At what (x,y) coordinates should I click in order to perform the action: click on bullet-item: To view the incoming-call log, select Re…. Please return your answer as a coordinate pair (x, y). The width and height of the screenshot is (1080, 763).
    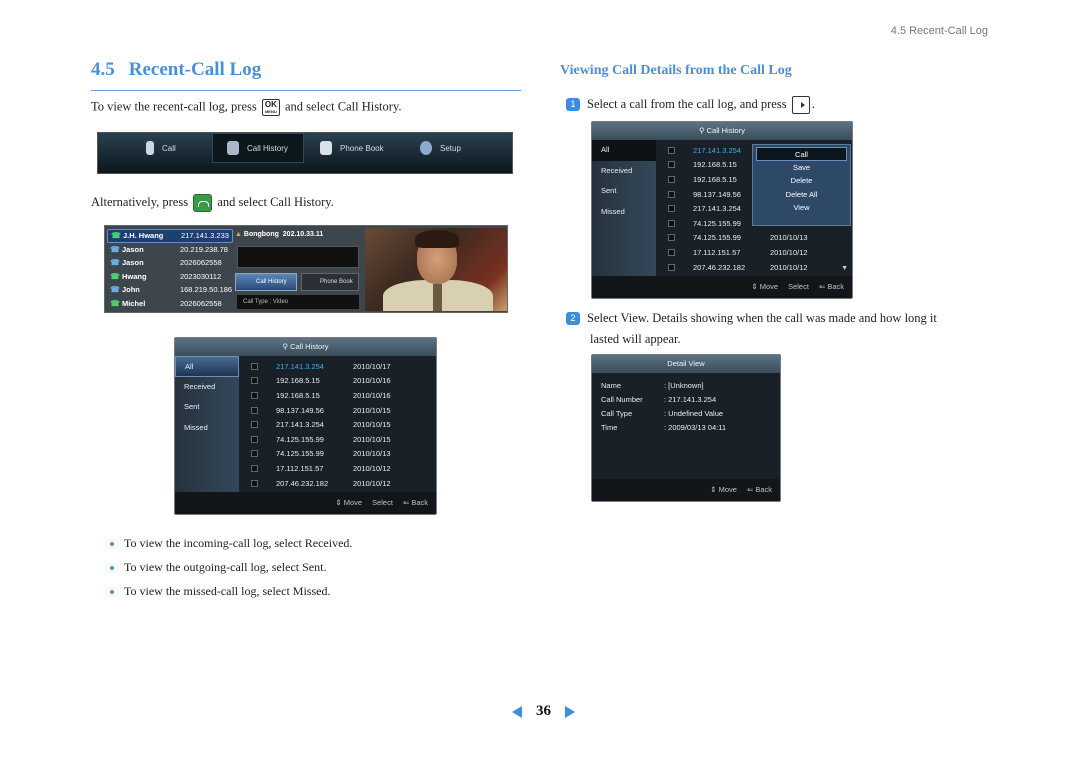
    Looking at the image, I should click on (231, 548).